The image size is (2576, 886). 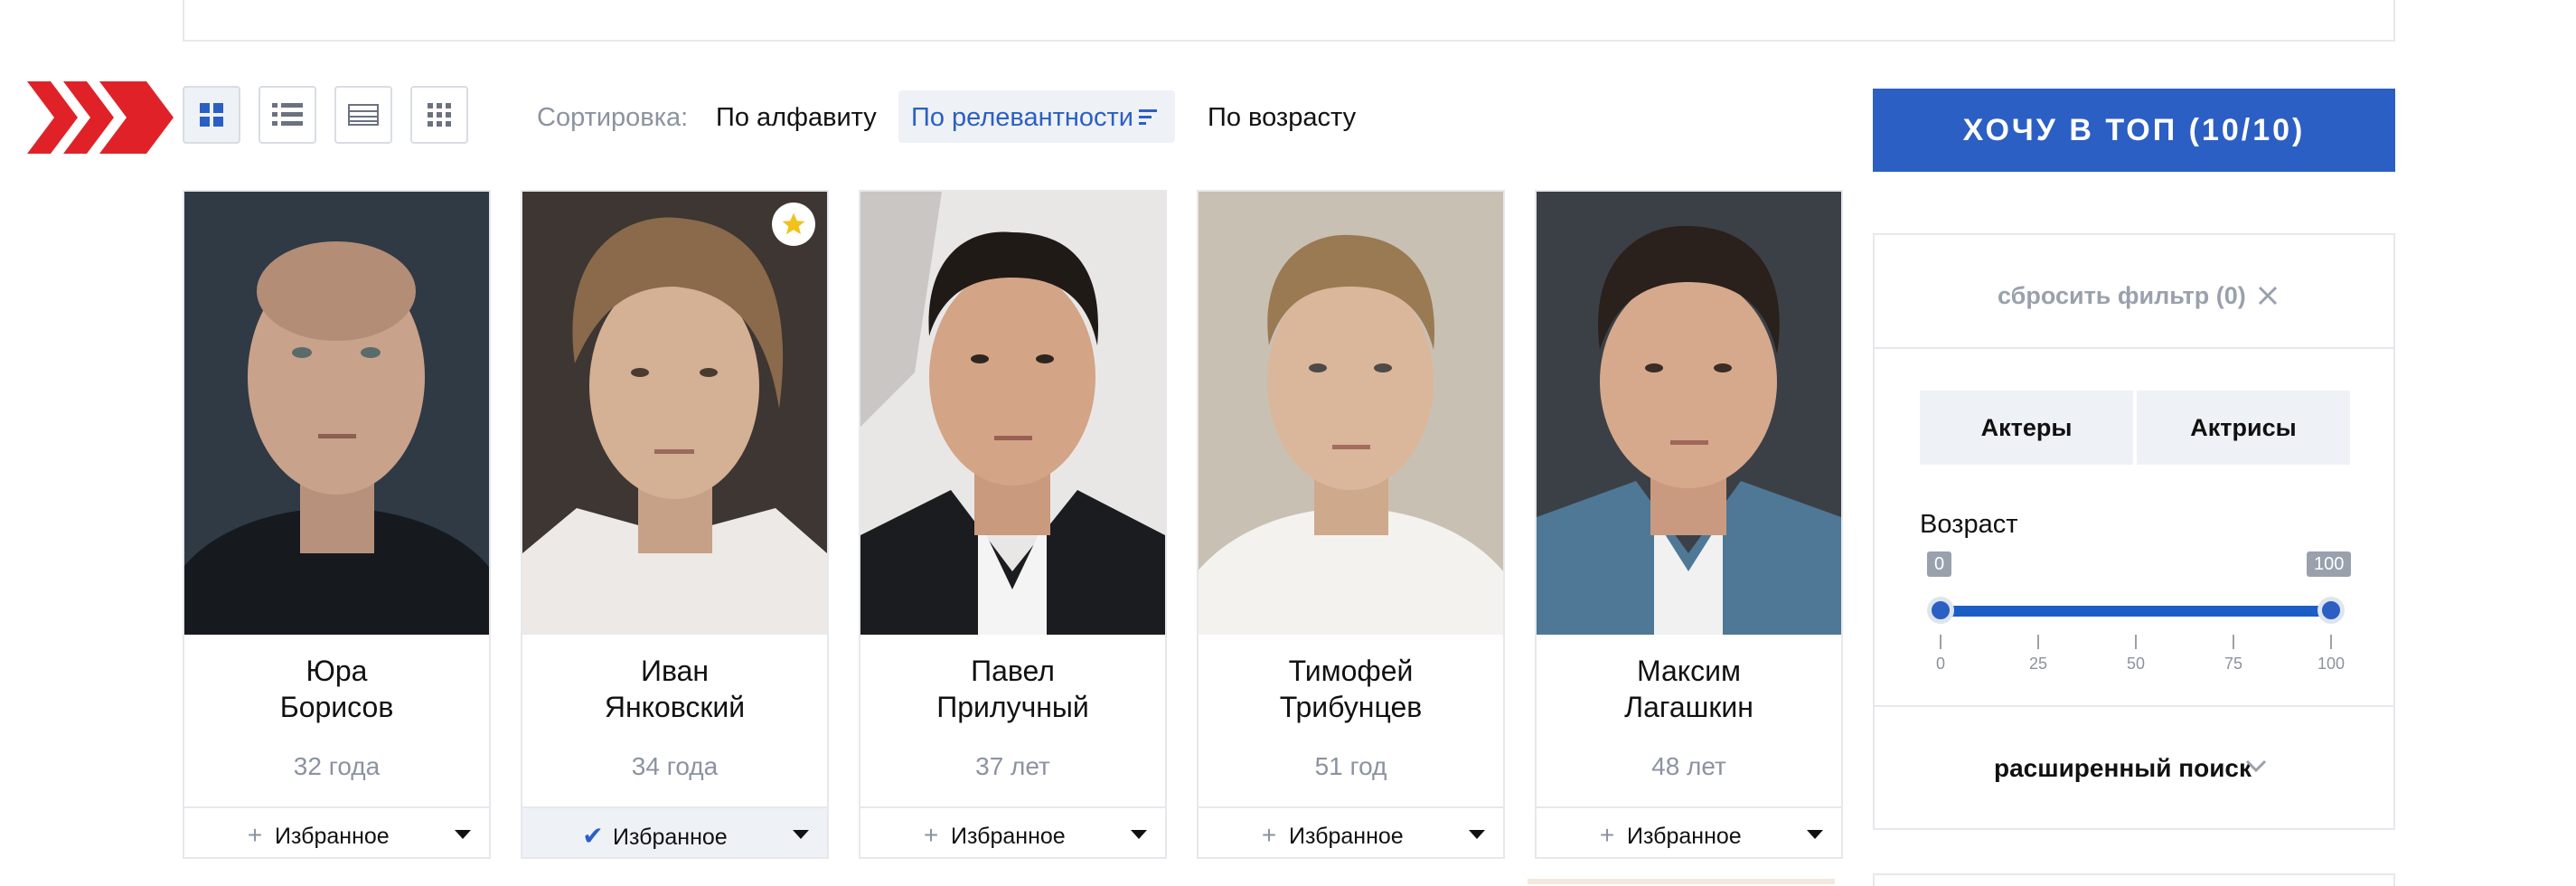 I want to click on grid-large-icon, so click(x=211, y=115).